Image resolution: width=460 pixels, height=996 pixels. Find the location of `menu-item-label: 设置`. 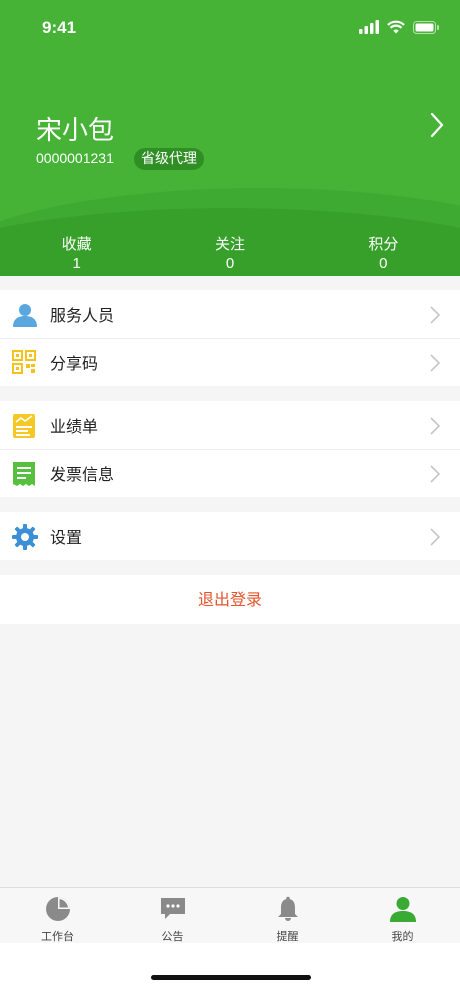

menu-item-label: 设置 is located at coordinates (66, 537).